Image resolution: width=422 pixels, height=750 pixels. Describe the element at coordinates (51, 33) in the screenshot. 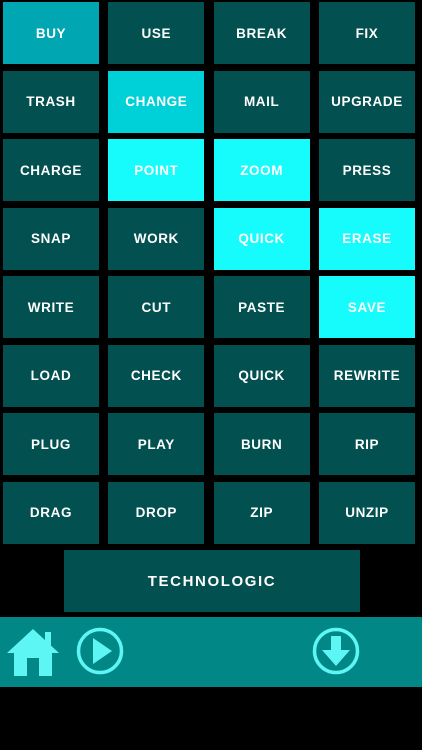

I see `word-button-buy: BUY` at that location.